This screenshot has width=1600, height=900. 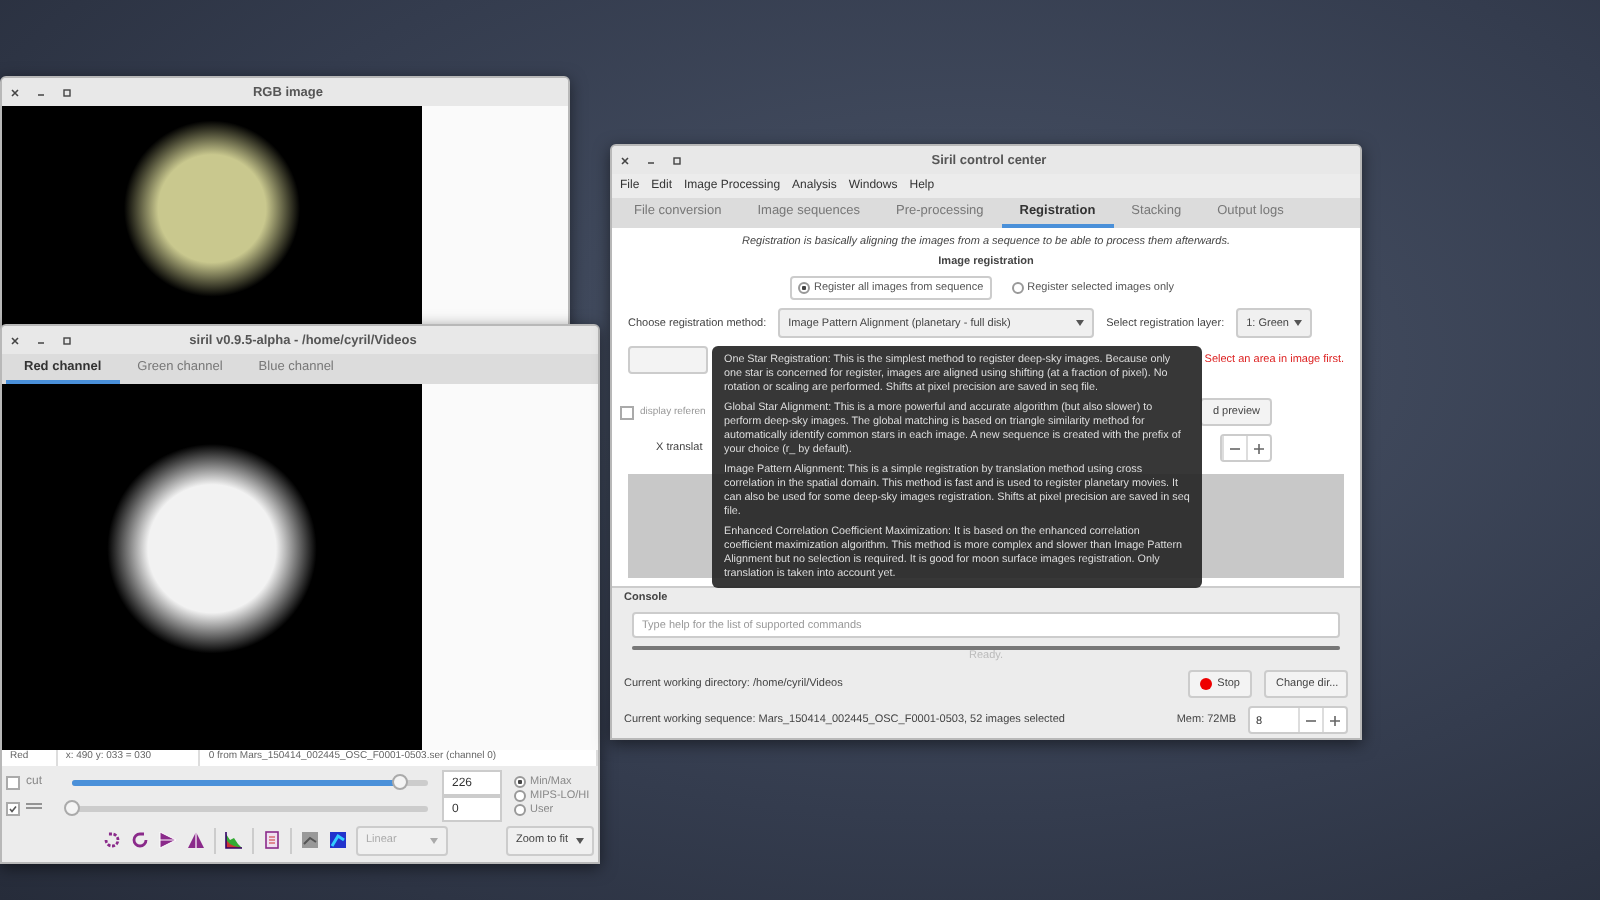 I want to click on gamma-icon, so click(x=34, y=806).